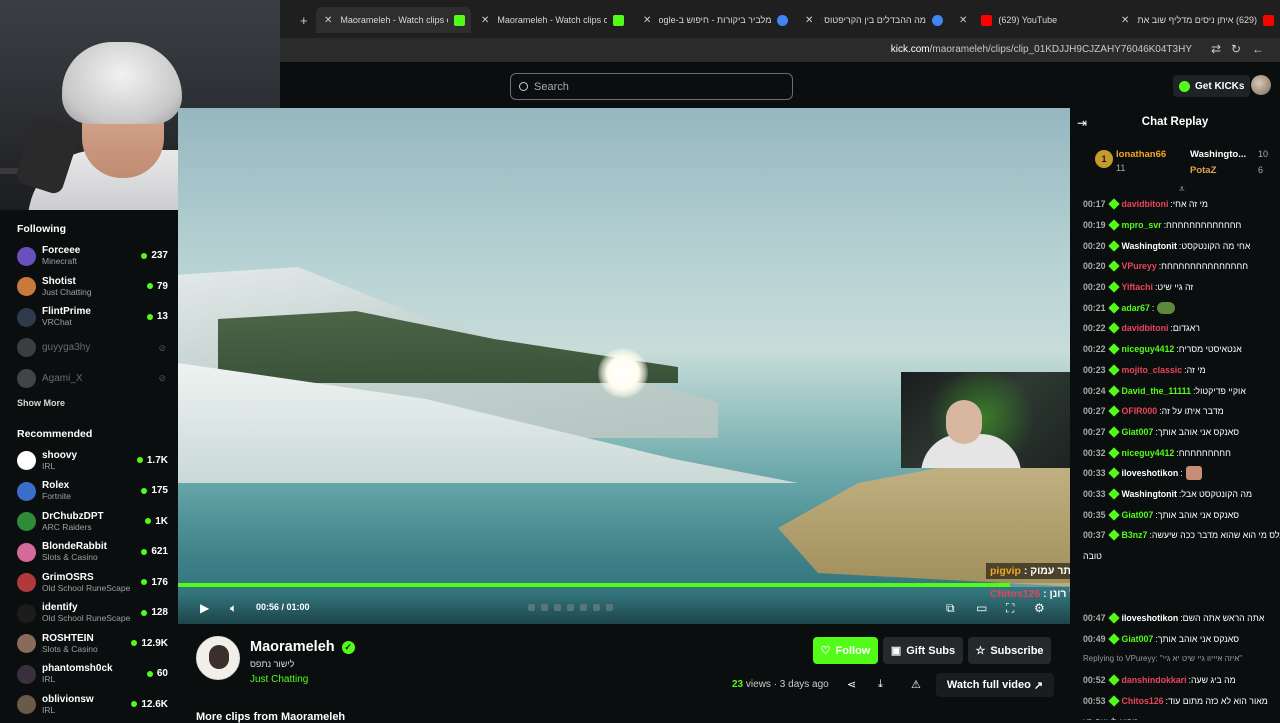 The width and height of the screenshot is (1280, 723). What do you see at coordinates (715, 20) in the screenshot?
I see `browser-tab: ✕ מלביר ביקורות - חיפוש ב-Google` at bounding box center [715, 20].